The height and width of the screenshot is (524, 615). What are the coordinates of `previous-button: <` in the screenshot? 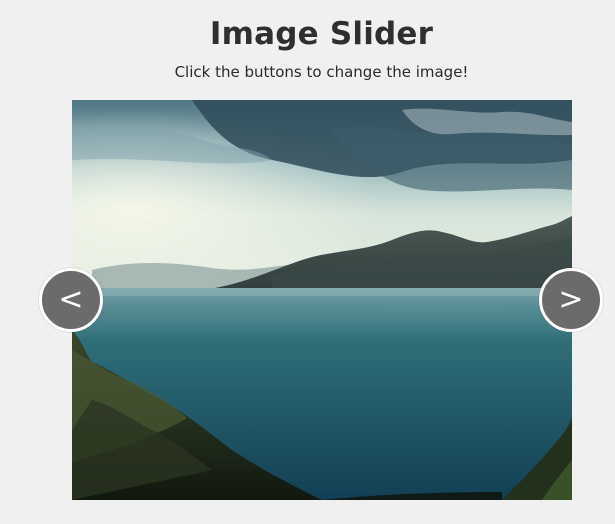 It's located at (71, 300).